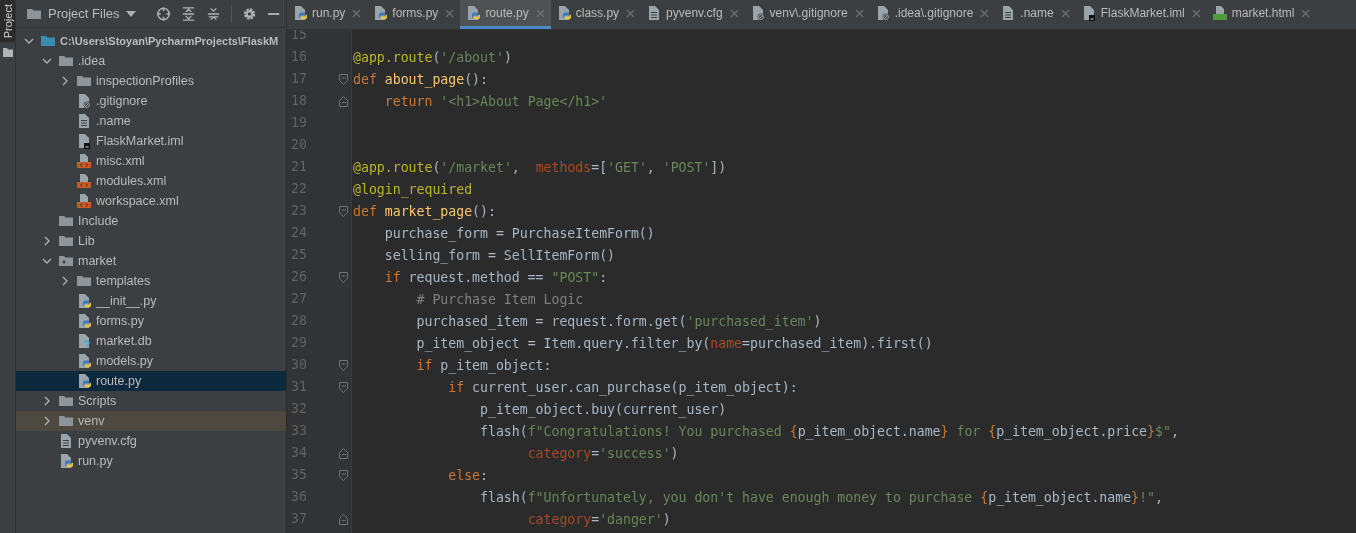 The image size is (1356, 533). I want to click on editor-tab: FlaskMarket.iml, so click(1141, 14).